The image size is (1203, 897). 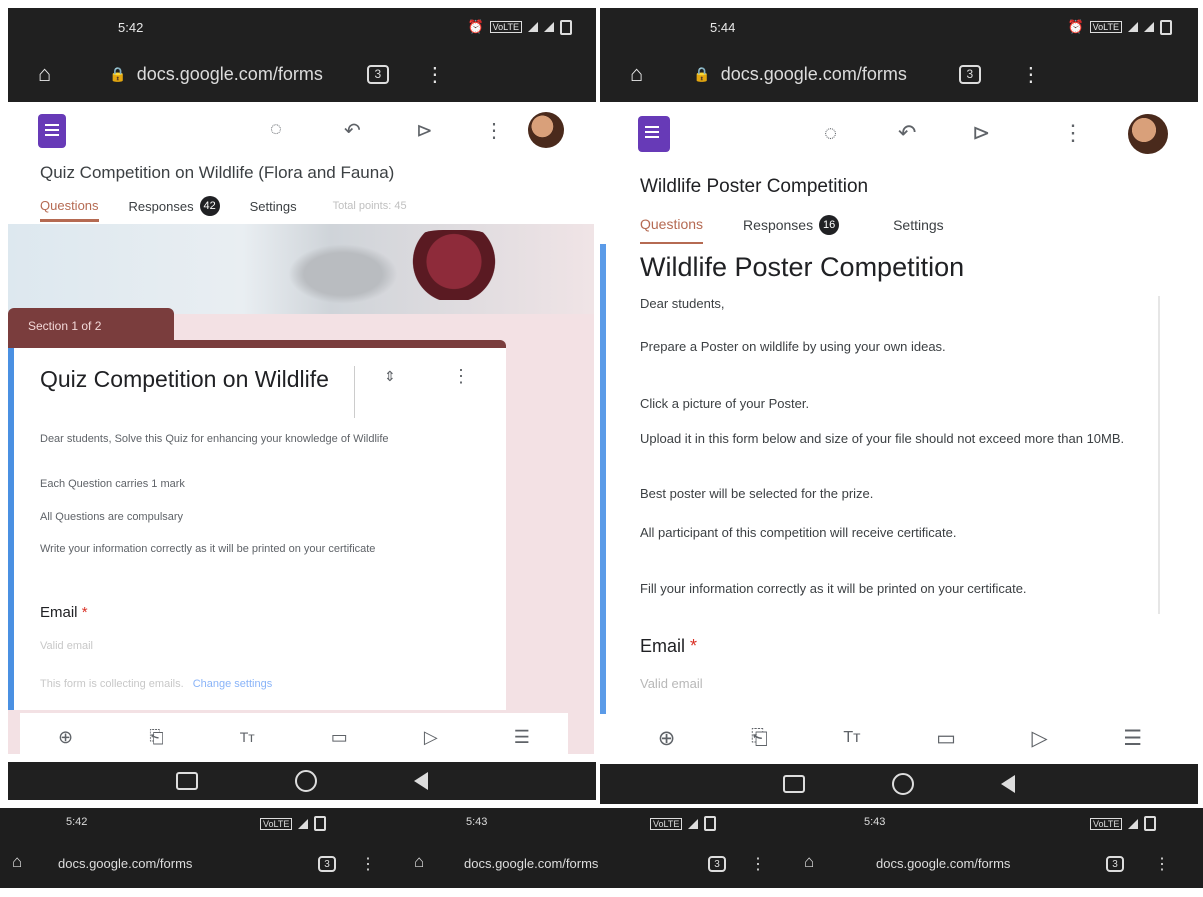 What do you see at coordinates (294, 737) in the screenshot?
I see `left-bottom-toolbar: ⊕ ⎗ Tт ▭ ▷ ☰` at bounding box center [294, 737].